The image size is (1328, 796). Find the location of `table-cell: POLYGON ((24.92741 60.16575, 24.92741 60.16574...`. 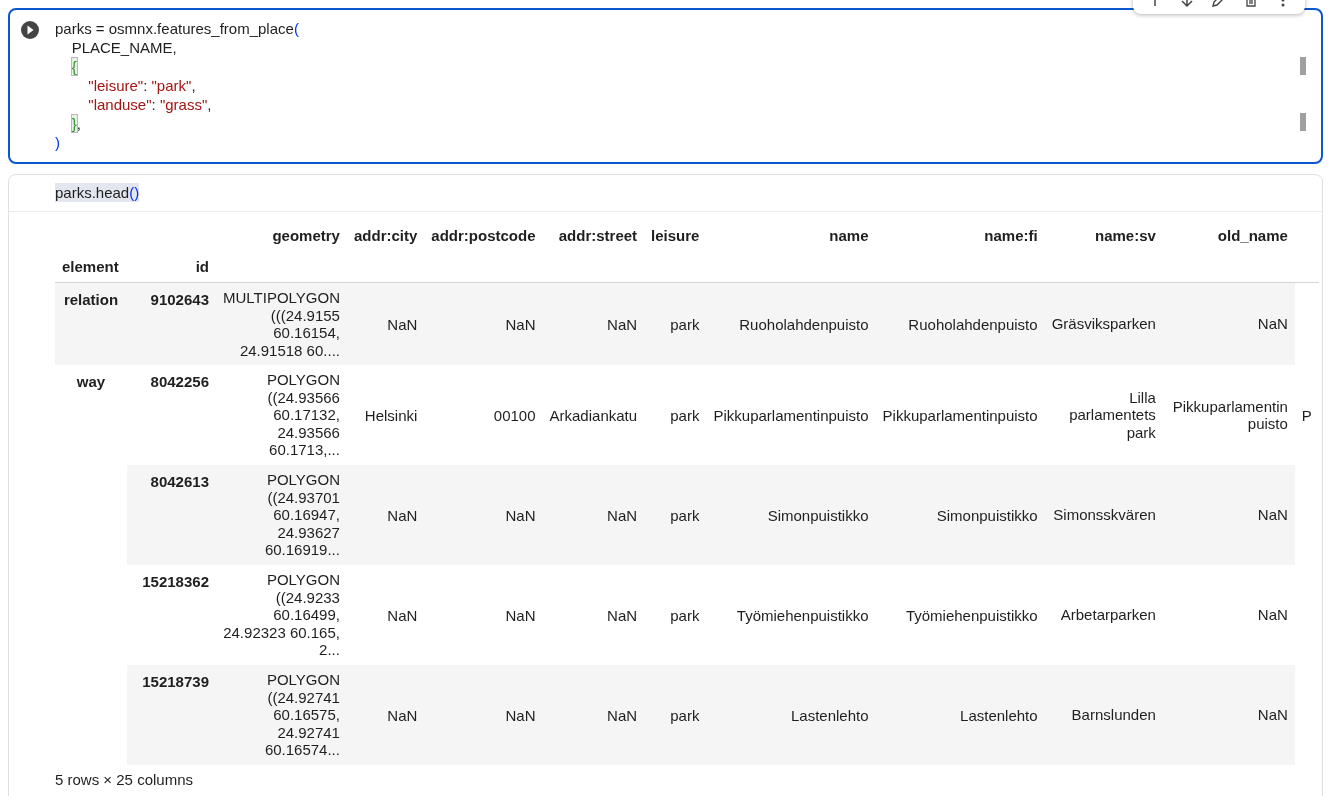

table-cell: POLYGON ((24.92741 60.16575, 24.92741 60.16574... is located at coordinates (281, 715).